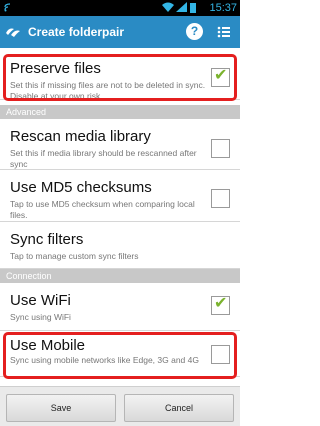 The width and height of the screenshot is (320, 426). What do you see at coordinates (120, 307) in the screenshot?
I see `use-wifi-row: Use WiFi Sync using WiFi ✔` at bounding box center [120, 307].